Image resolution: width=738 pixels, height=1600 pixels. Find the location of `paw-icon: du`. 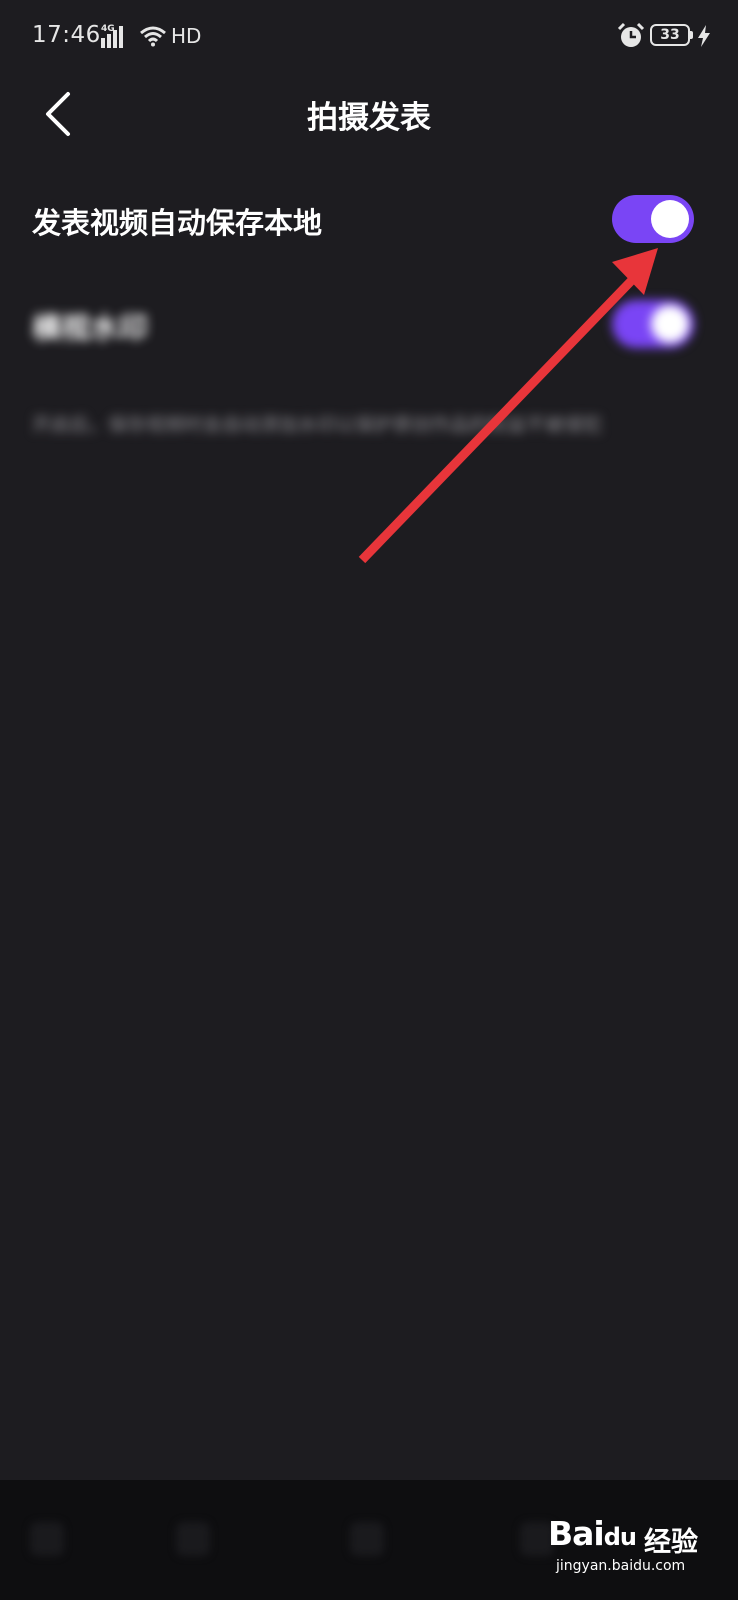

paw-icon: du is located at coordinates (620, 1537).